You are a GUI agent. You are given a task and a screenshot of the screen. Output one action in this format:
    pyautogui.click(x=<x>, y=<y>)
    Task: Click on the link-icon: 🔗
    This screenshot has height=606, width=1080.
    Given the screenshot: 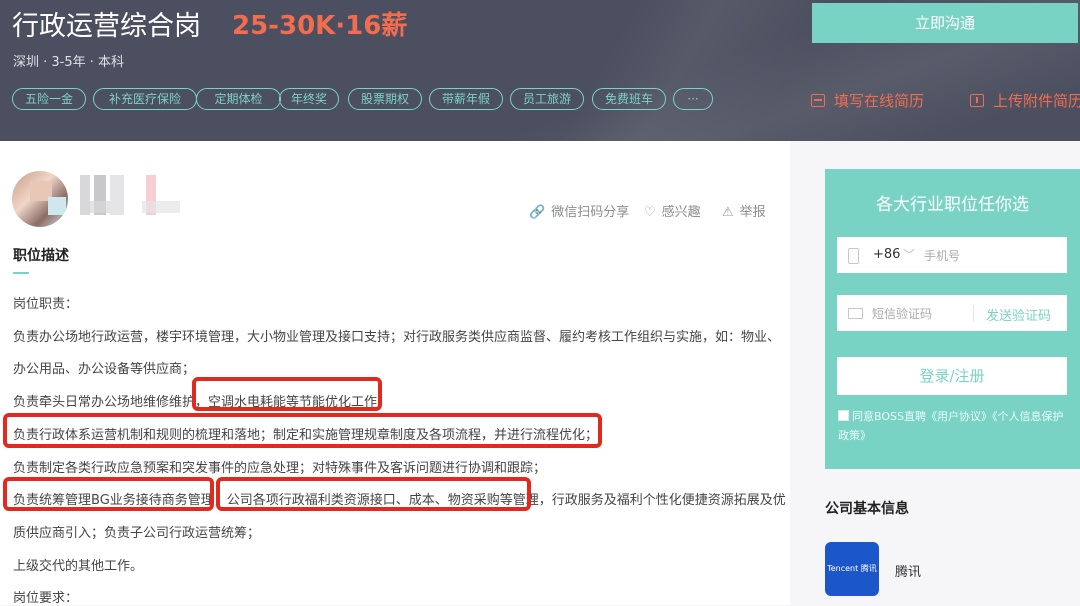 What is the action you would take?
    pyautogui.click(x=537, y=212)
    